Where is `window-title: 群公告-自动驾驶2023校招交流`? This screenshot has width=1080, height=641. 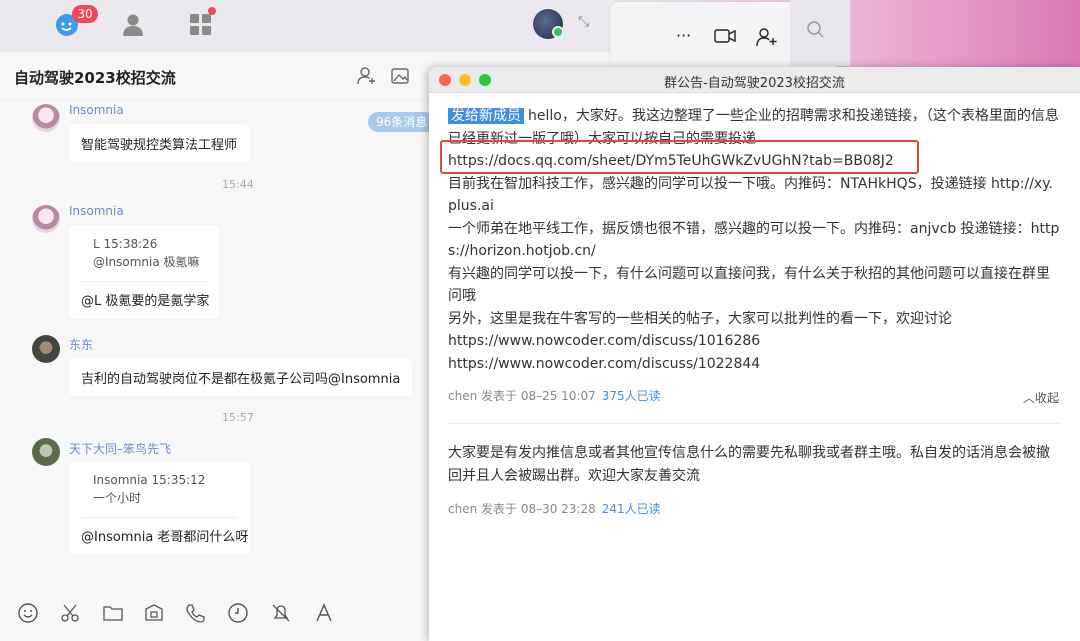
window-title: 群公告-自动驾驶2023校招交流 is located at coordinates (754, 83).